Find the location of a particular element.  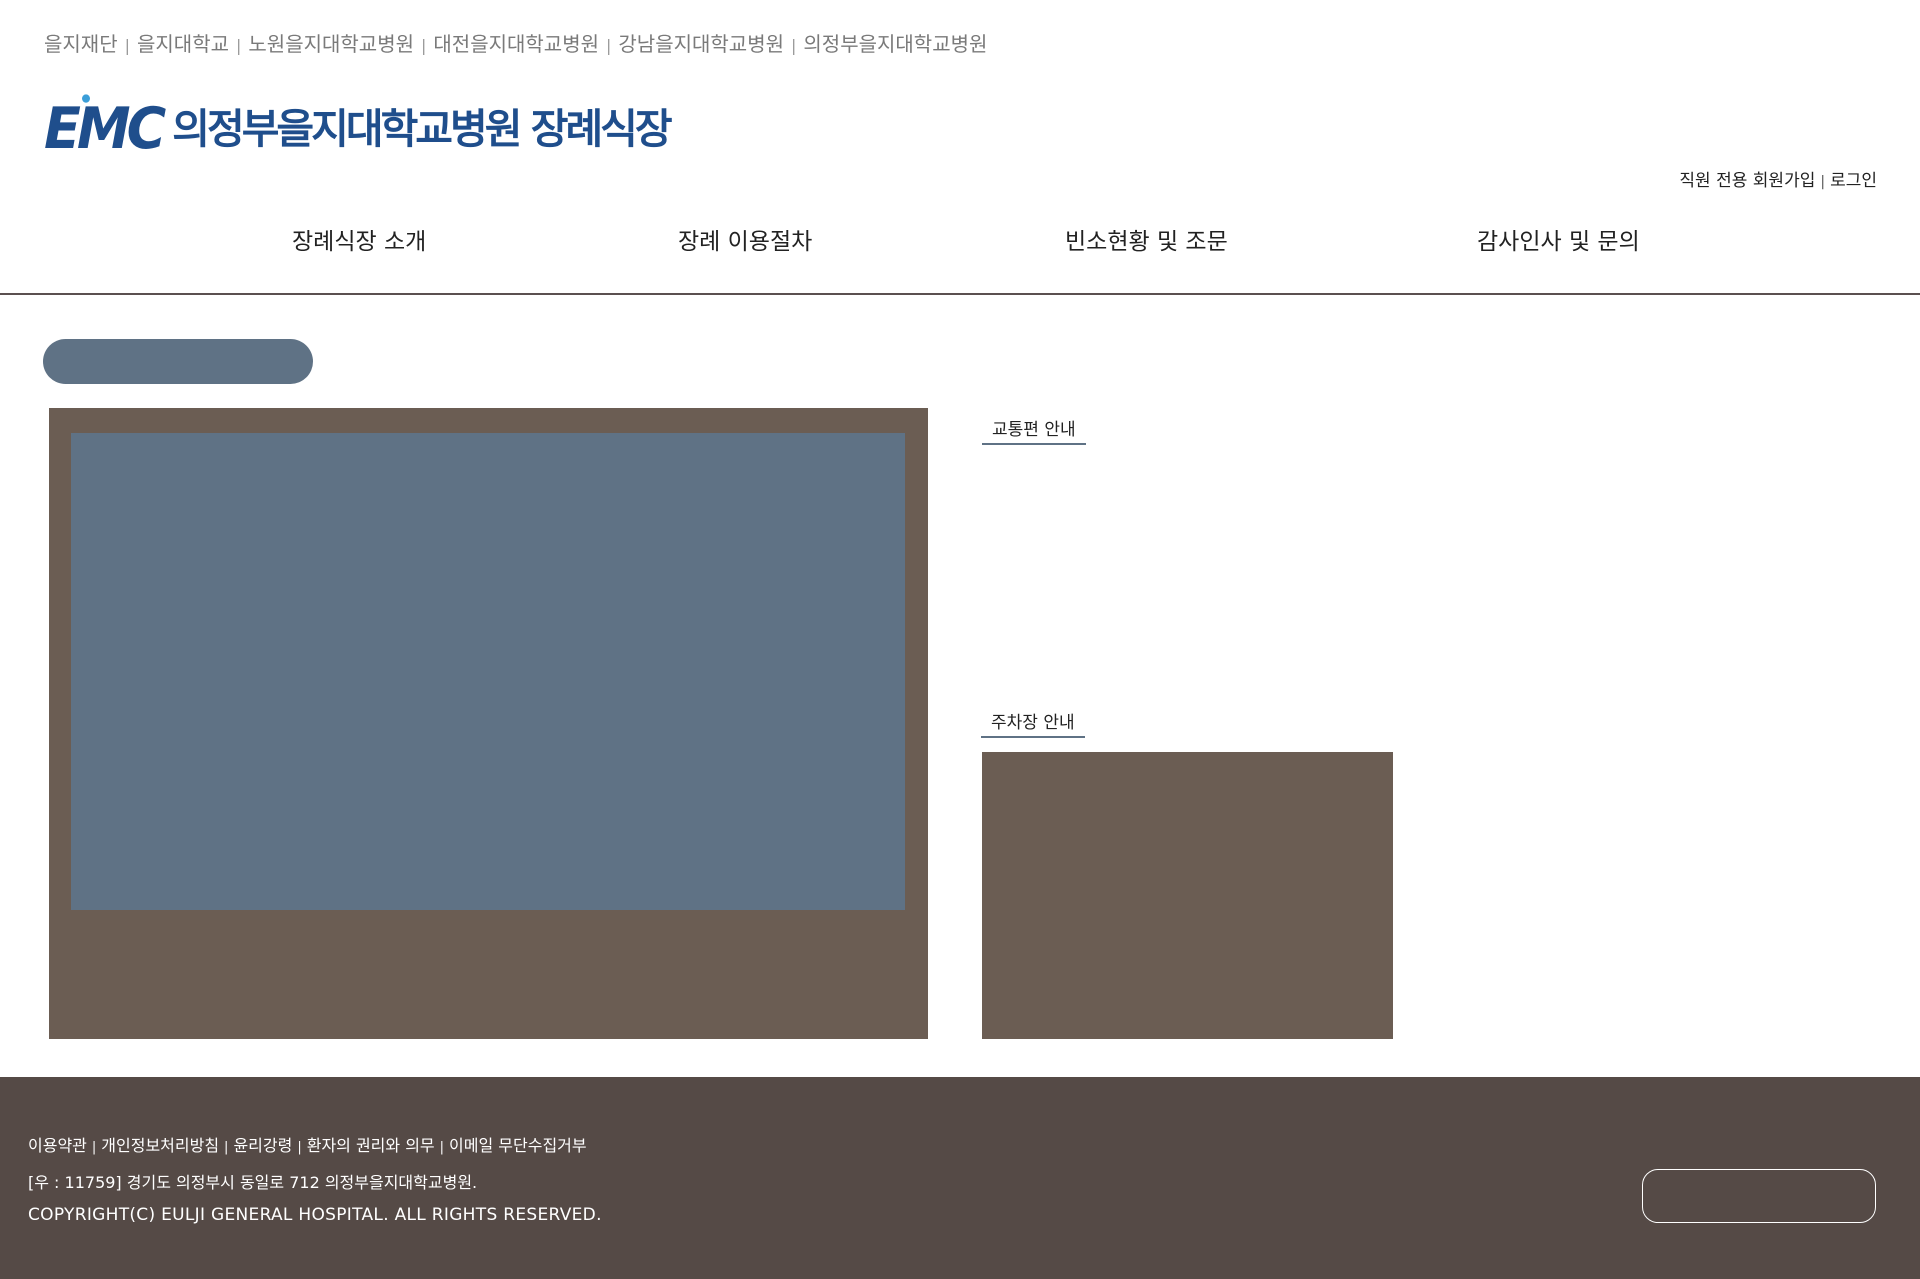

page-title-pill is located at coordinates (178, 361).